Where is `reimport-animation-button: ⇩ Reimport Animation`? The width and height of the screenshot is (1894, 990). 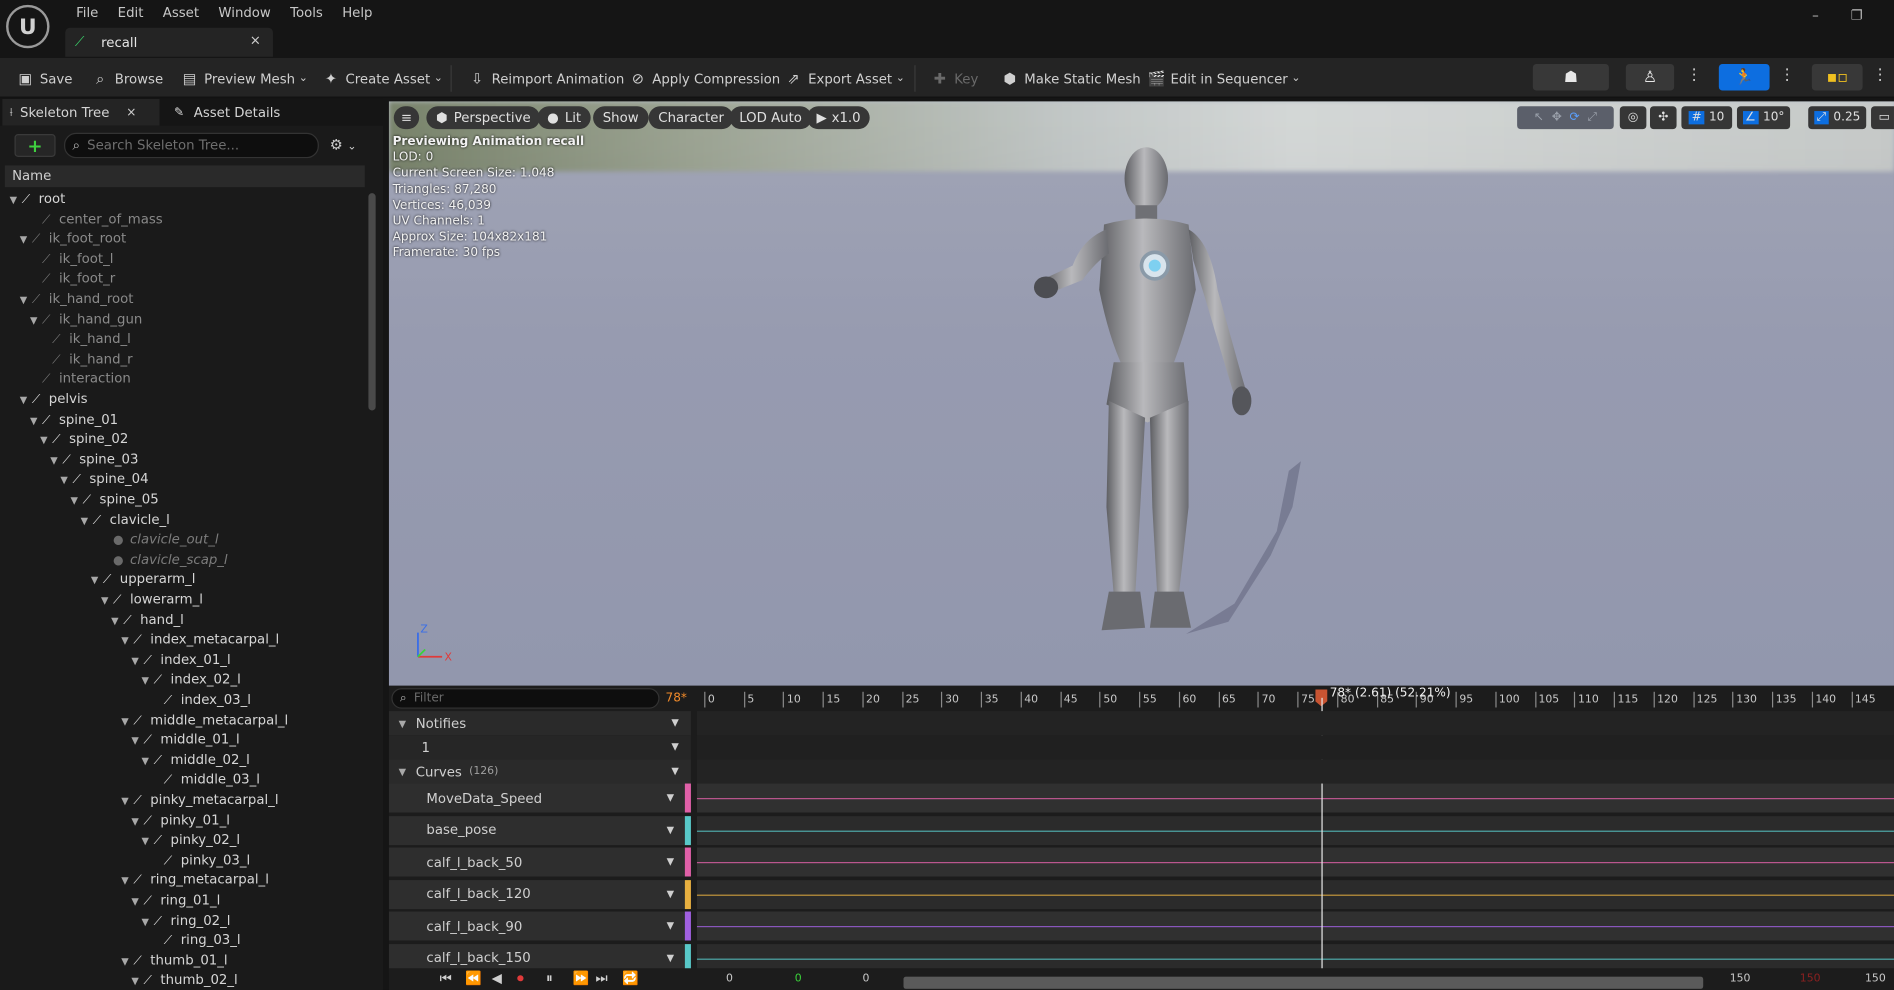 reimport-animation-button: ⇩ Reimport Animation is located at coordinates (546, 78).